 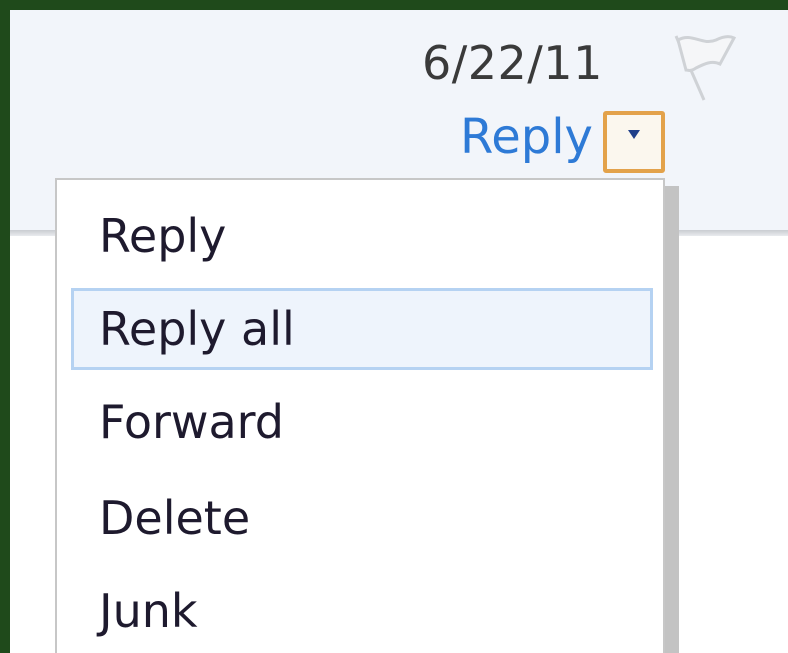 What do you see at coordinates (634, 134) in the screenshot?
I see `chevron-down-icon` at bounding box center [634, 134].